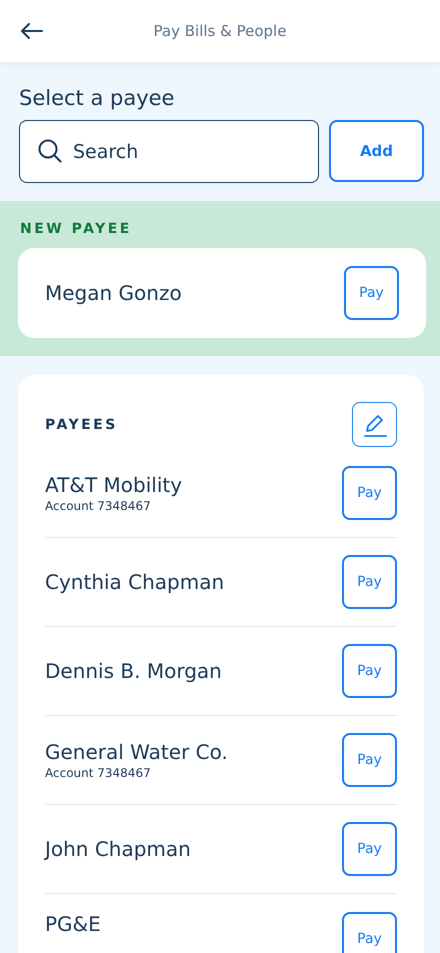 Image resolution: width=440 pixels, height=953 pixels. What do you see at coordinates (76, 229) in the screenshot?
I see `section-label: NEW PAYEE` at bounding box center [76, 229].